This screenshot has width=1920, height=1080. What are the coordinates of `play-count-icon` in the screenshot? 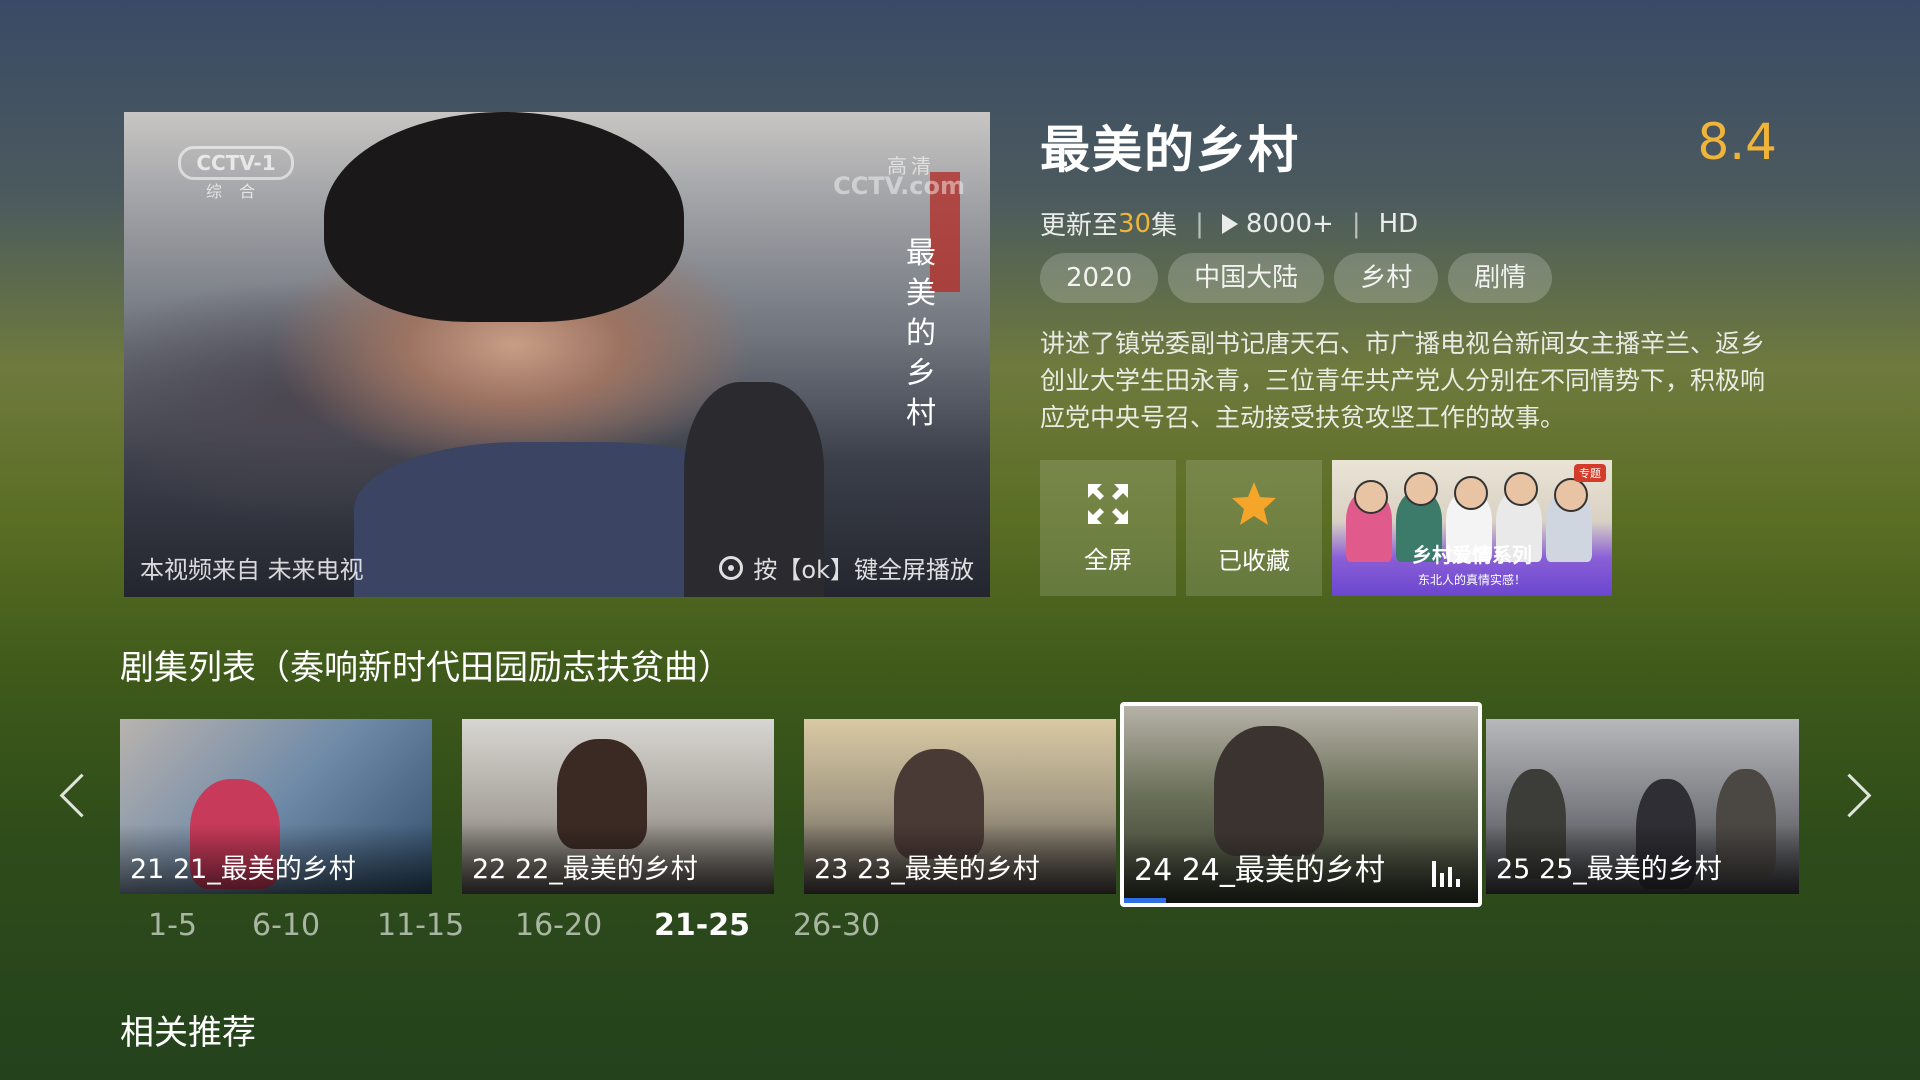 It's located at (1229, 223).